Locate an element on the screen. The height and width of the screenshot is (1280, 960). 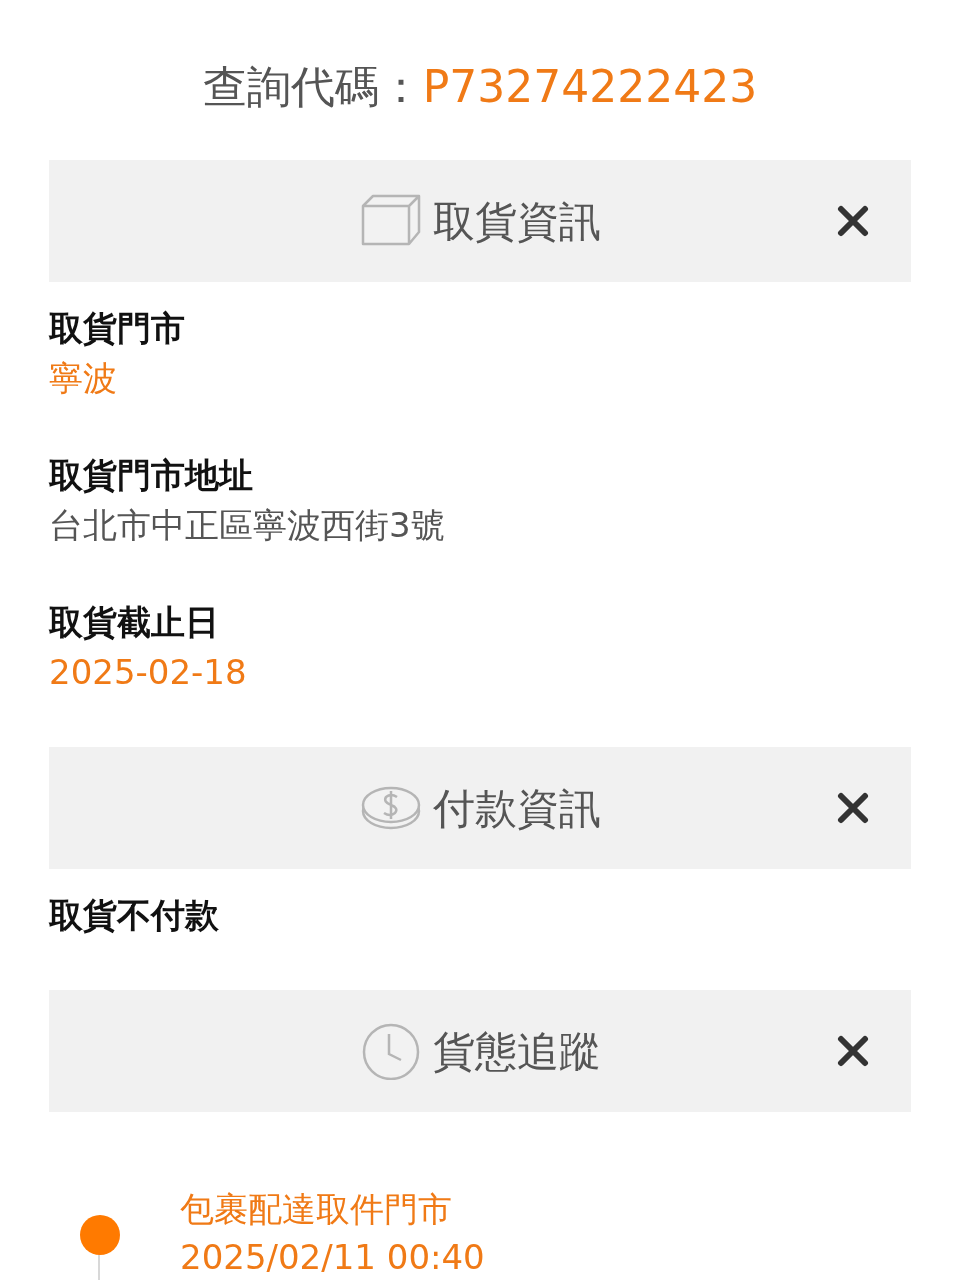
section-header: 貨態追蹤 is located at coordinates (480, 1051).